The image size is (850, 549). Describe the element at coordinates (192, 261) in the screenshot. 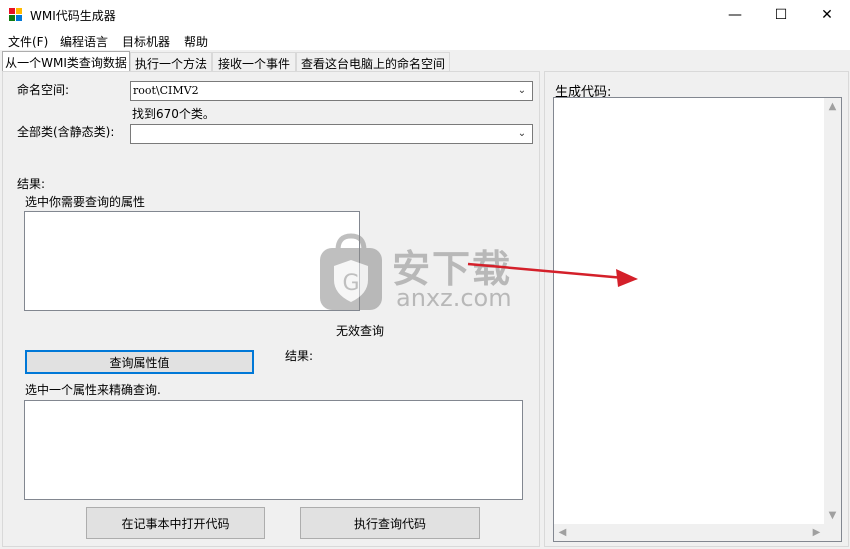

I see `properties-listbox` at that location.